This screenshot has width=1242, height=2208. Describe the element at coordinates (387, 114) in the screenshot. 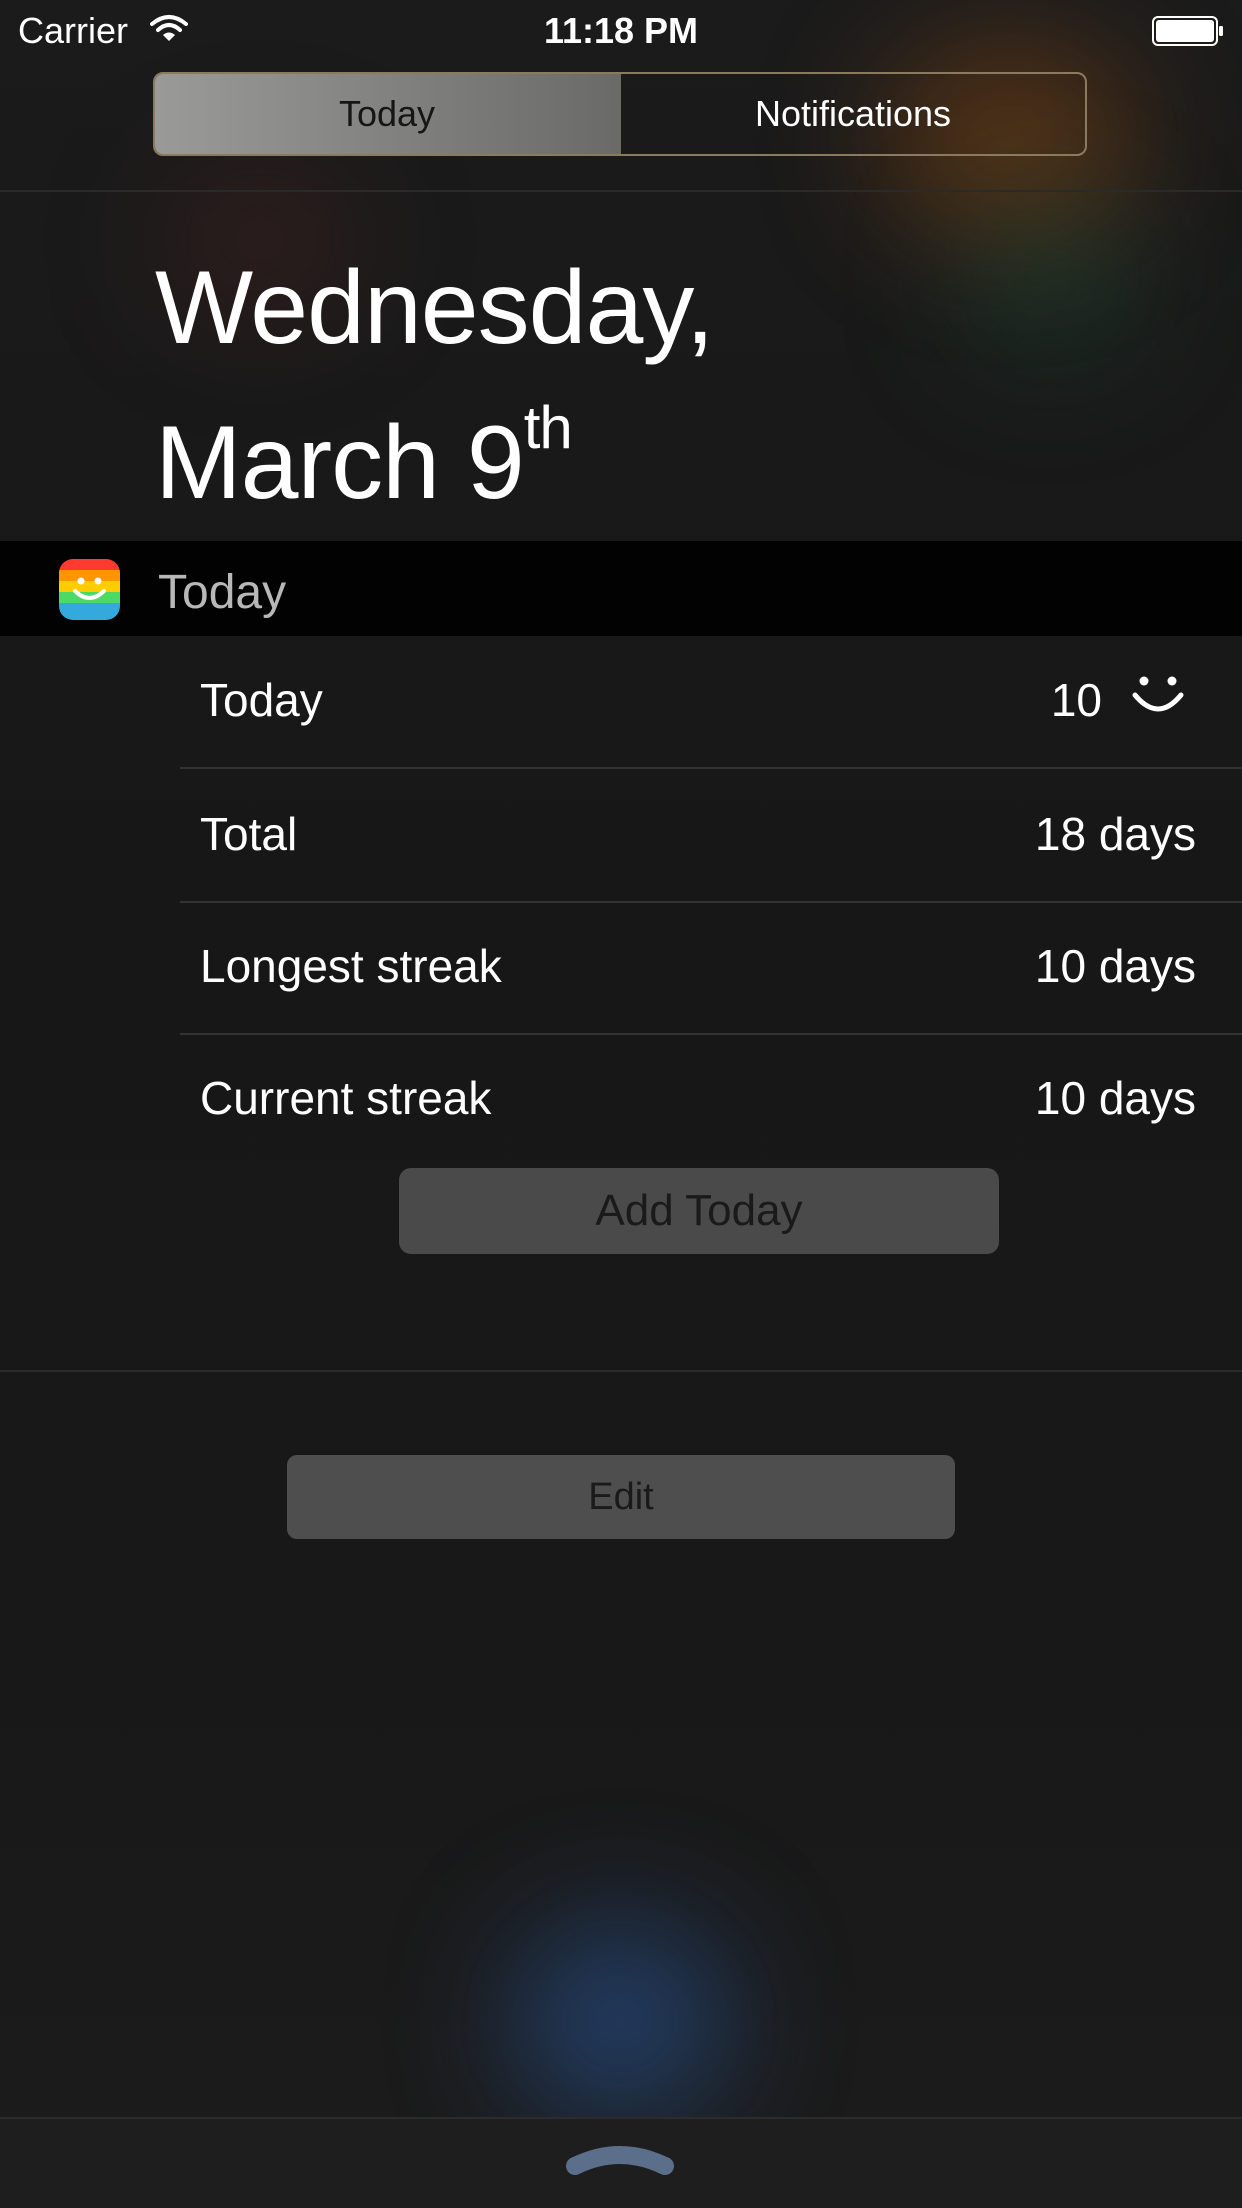

I see `tab-today: Today` at that location.